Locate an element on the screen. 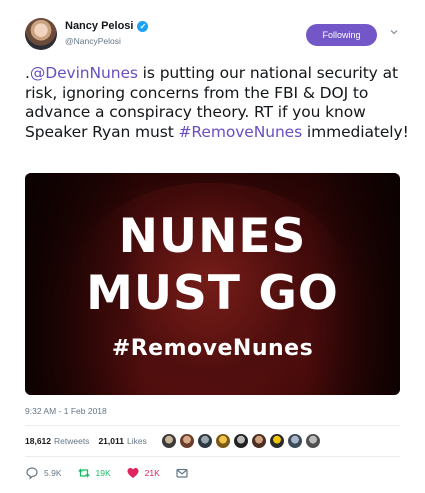 The image size is (425, 493). reply-count: 5.9K is located at coordinates (53, 473).